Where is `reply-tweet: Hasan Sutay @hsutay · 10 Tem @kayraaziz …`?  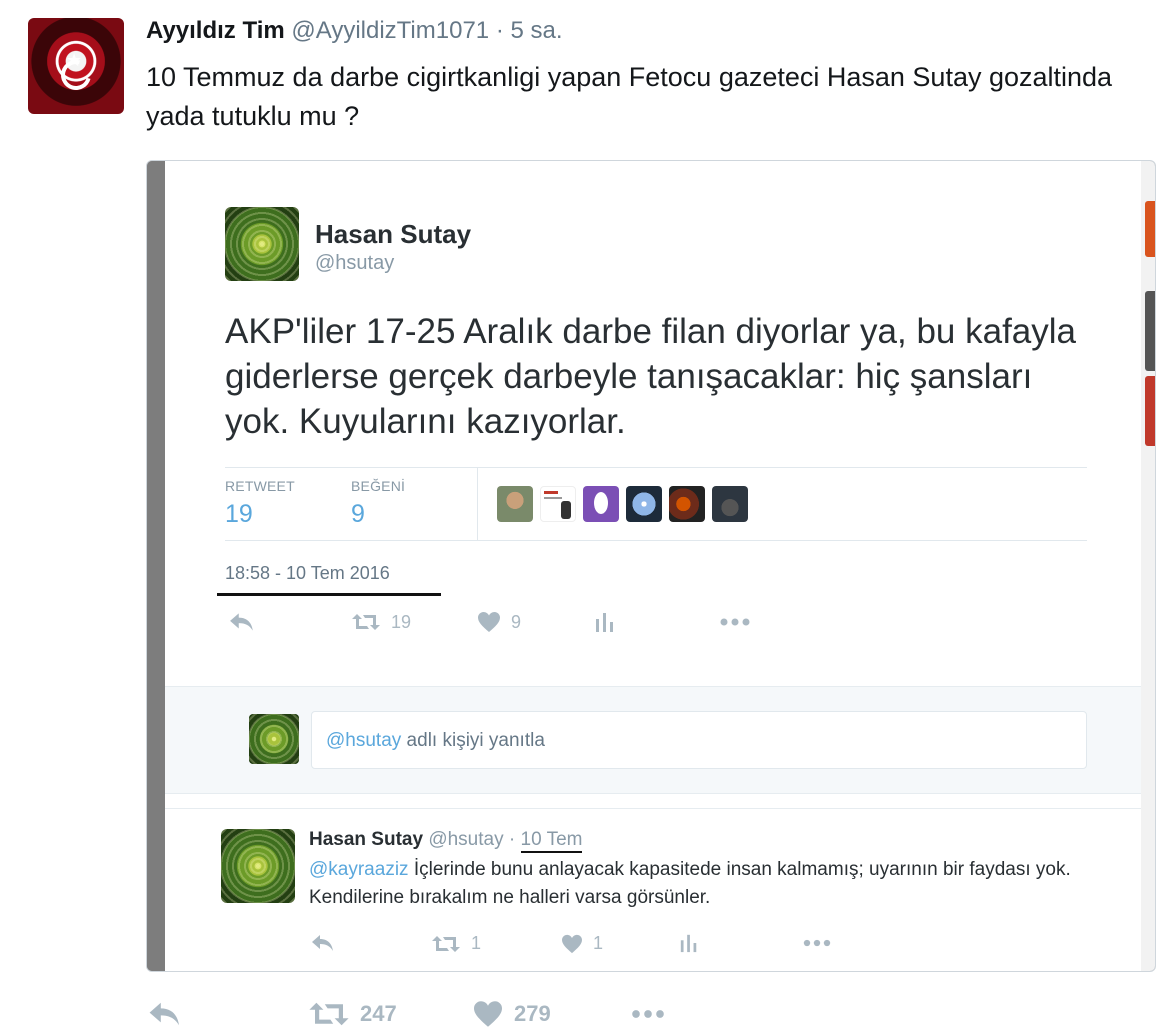
reply-tweet: Hasan Sutay @hsutay · 10 Tem @kayraaziz … is located at coordinates (653, 889).